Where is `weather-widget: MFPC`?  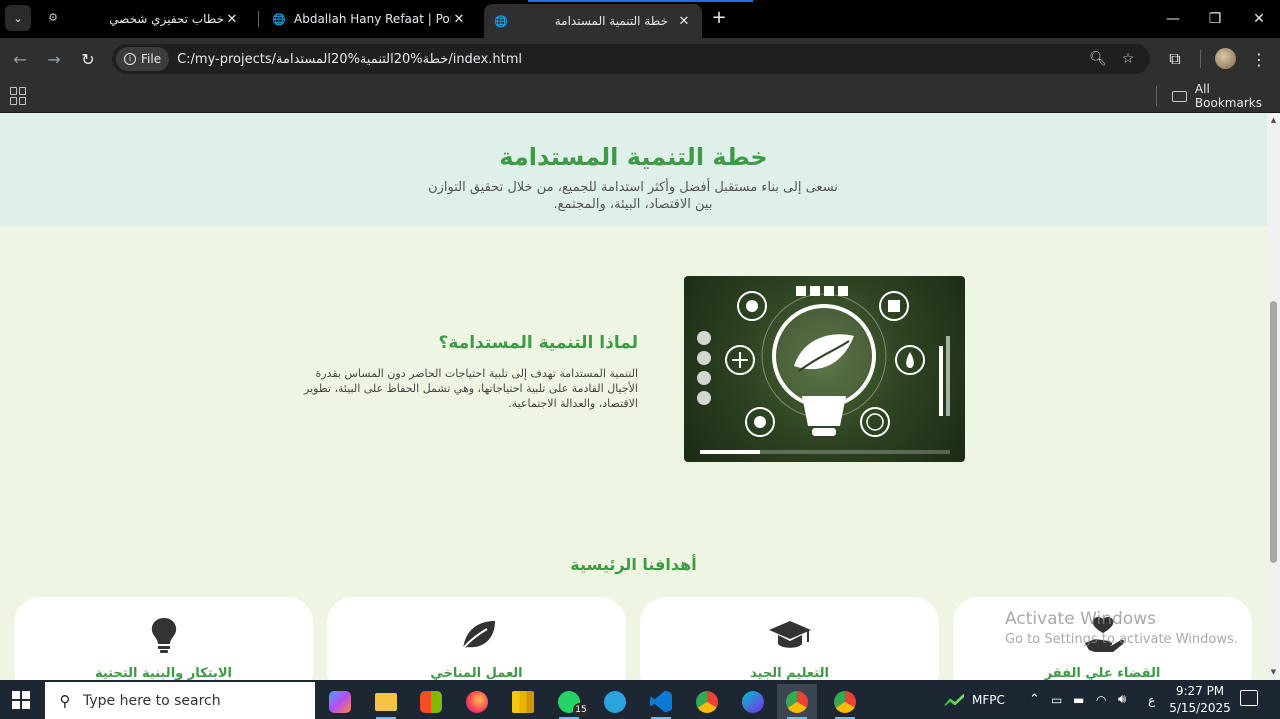
weather-widget: MFPC is located at coordinates (974, 699).